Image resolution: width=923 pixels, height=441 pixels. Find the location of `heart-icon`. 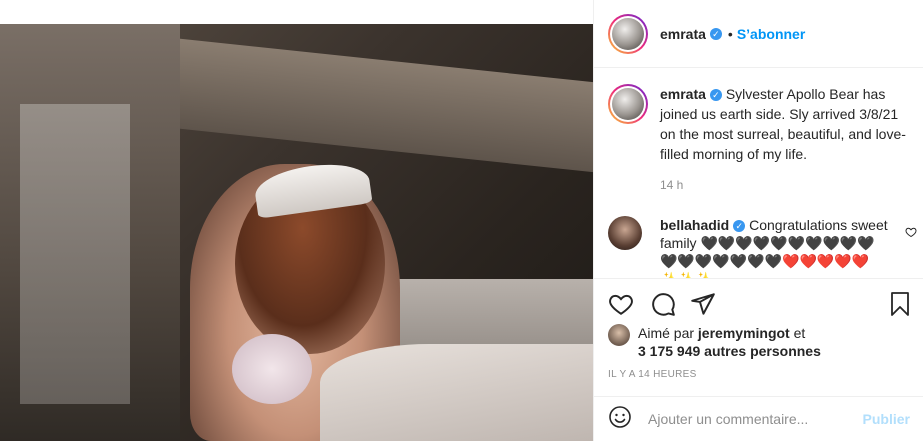

heart-icon is located at coordinates (621, 306).